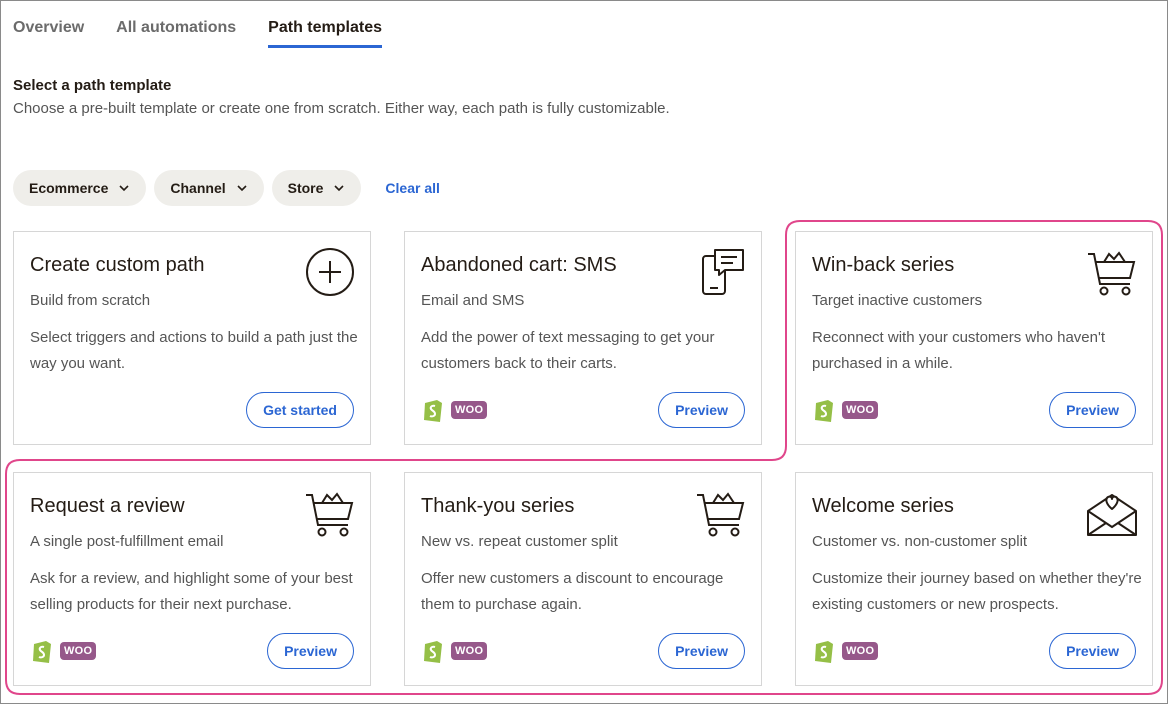  I want to click on tab-path-templates: Path templates, so click(325, 33).